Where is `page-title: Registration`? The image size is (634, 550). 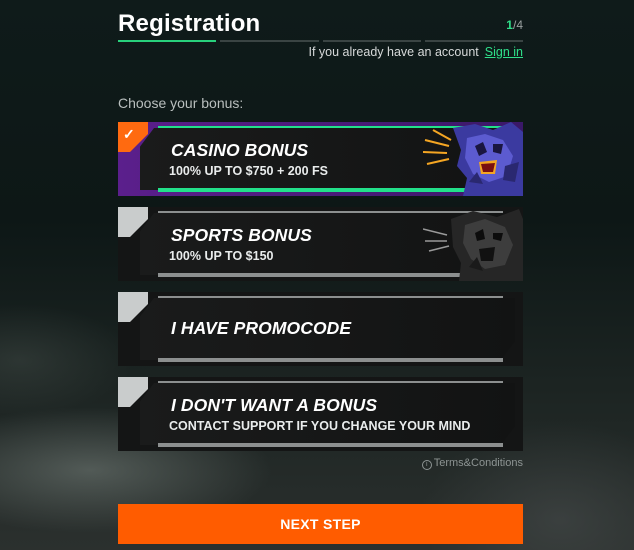 page-title: Registration is located at coordinates (189, 23).